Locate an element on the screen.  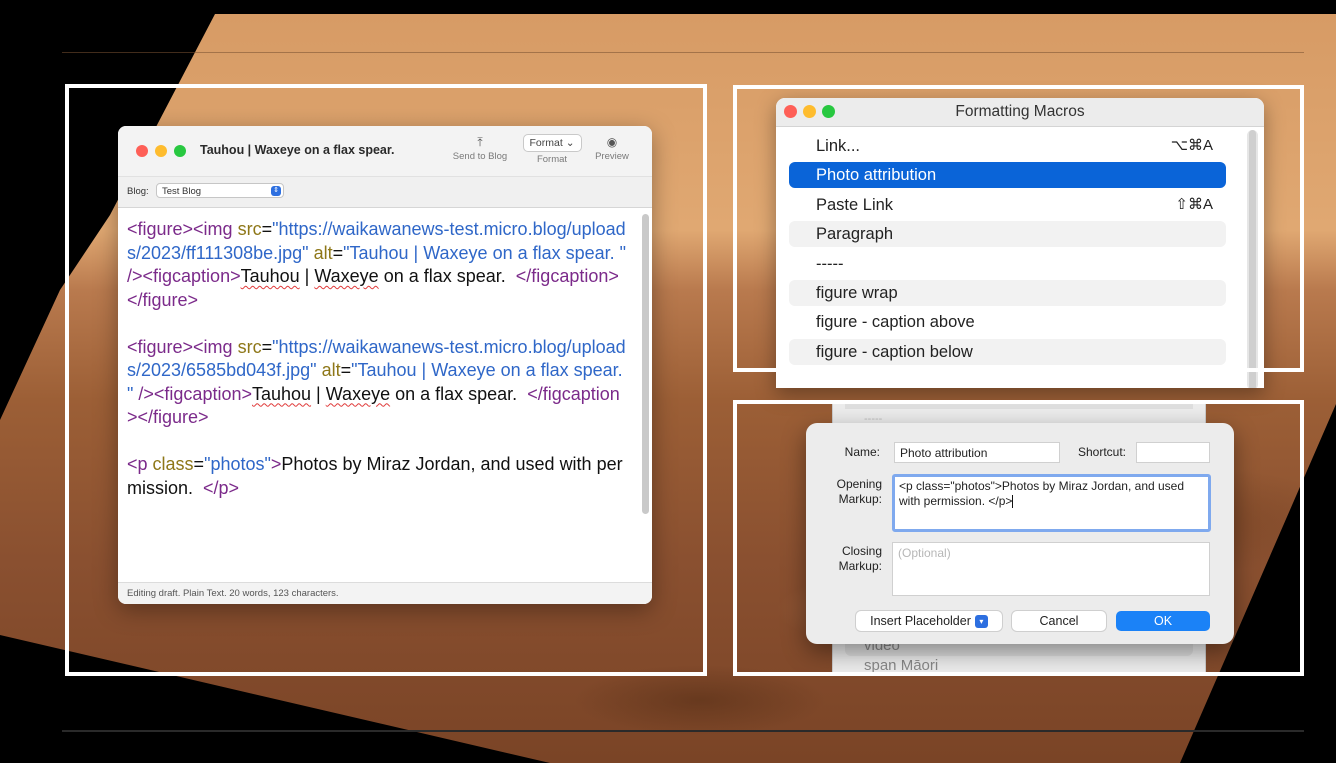
upload-icon: ⤒ is located at coordinates (480, 142).